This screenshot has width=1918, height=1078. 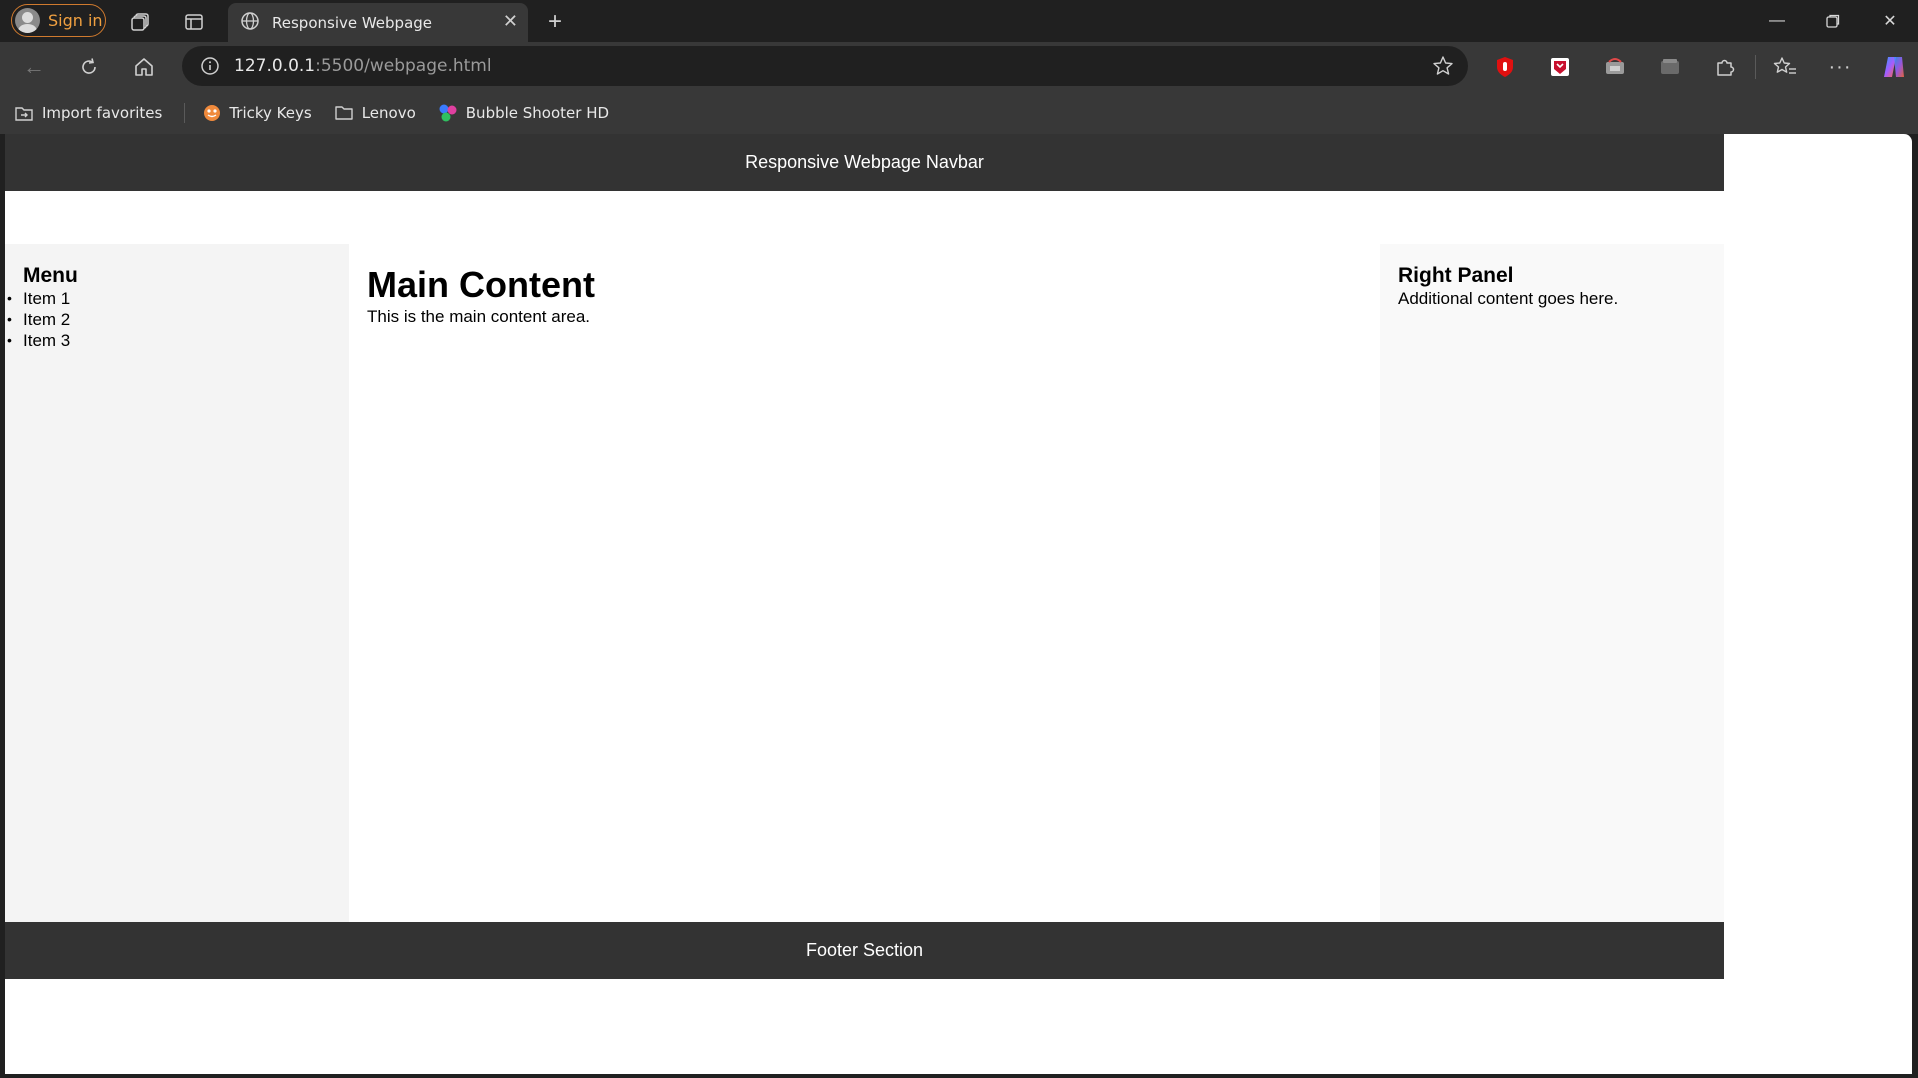 What do you see at coordinates (24, 113) in the screenshot?
I see `import-icon` at bounding box center [24, 113].